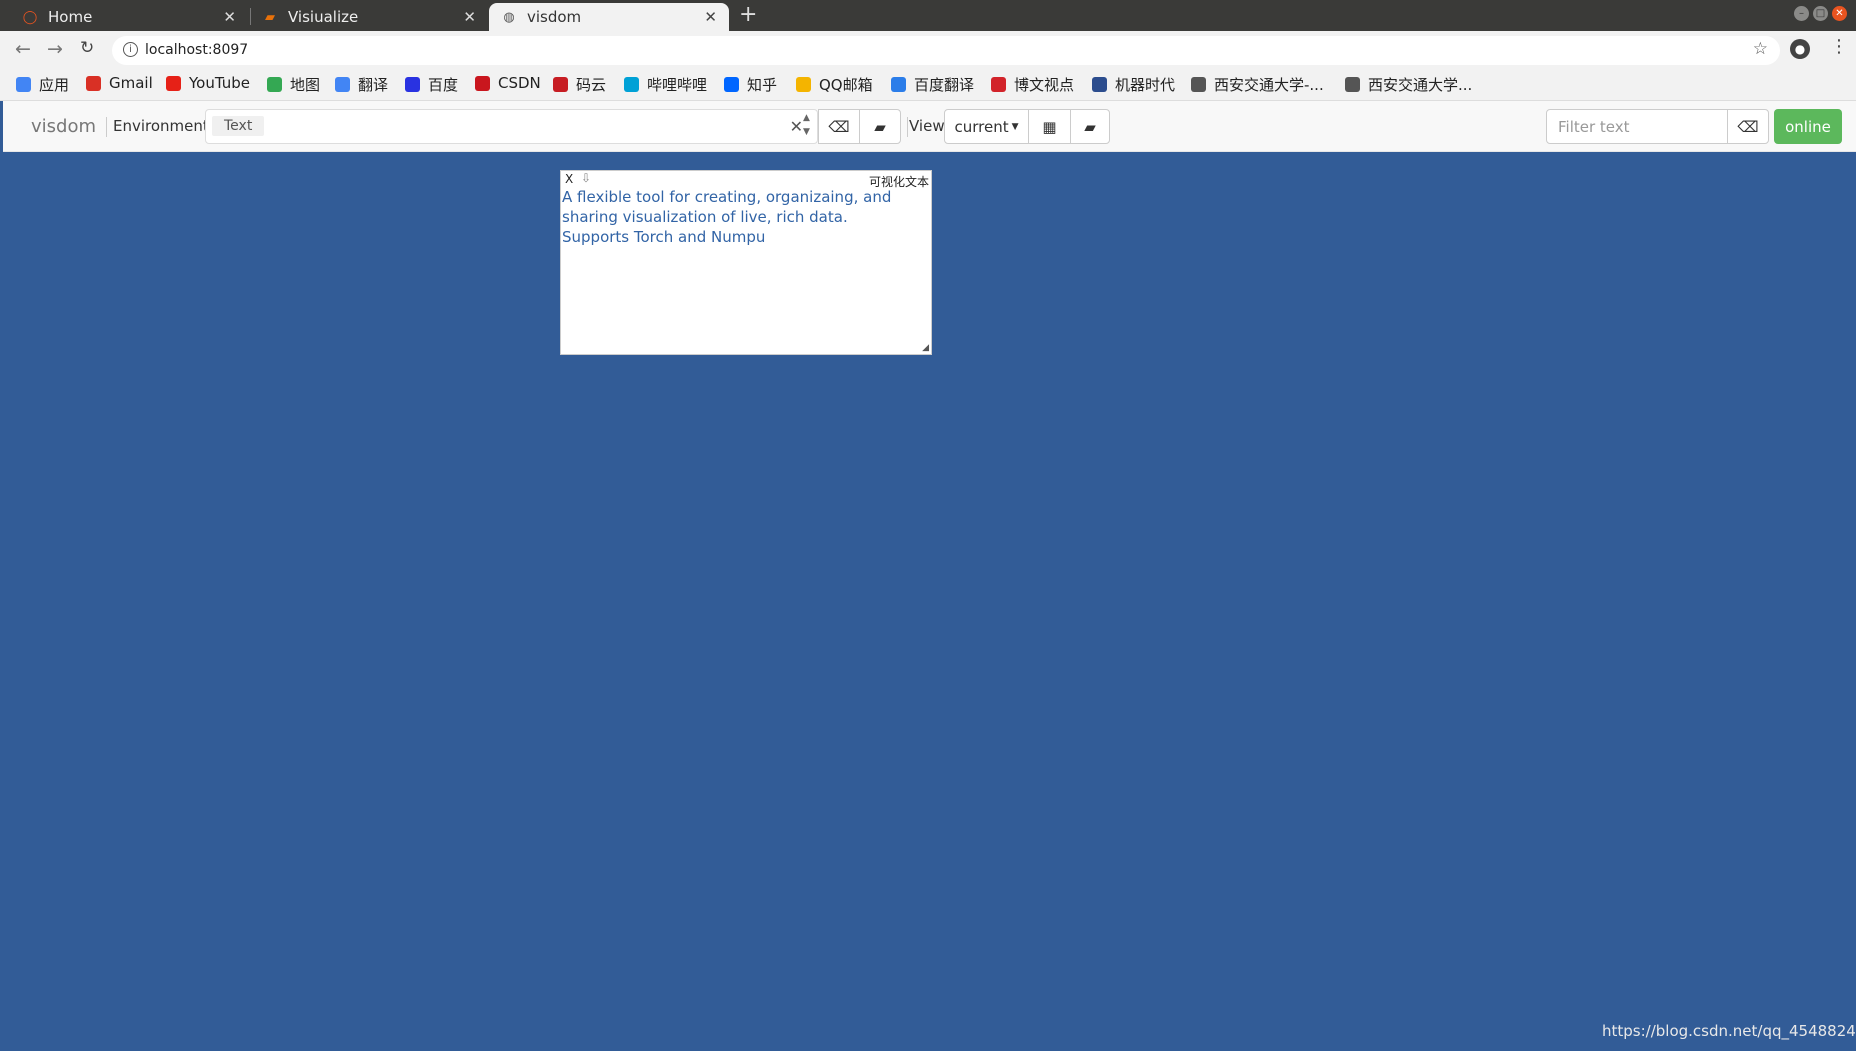 The image size is (1856, 1051). What do you see at coordinates (746, 180) in the screenshot?
I see `pane-title-bar: X ⇩ 可视化文本` at bounding box center [746, 180].